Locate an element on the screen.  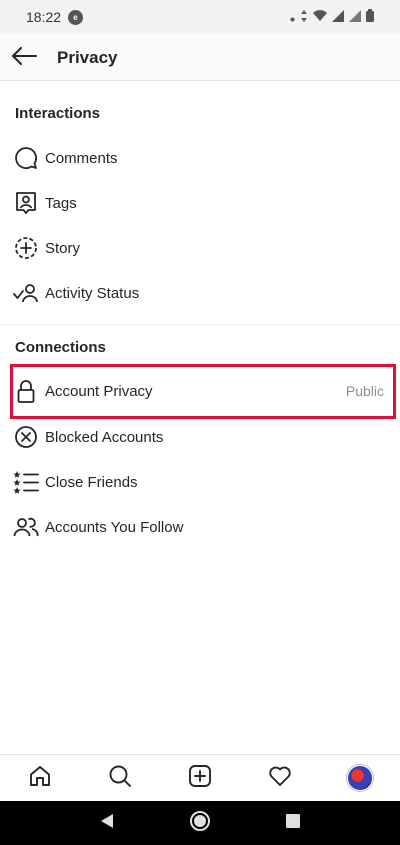
nav-search is located at coordinates (120, 778).